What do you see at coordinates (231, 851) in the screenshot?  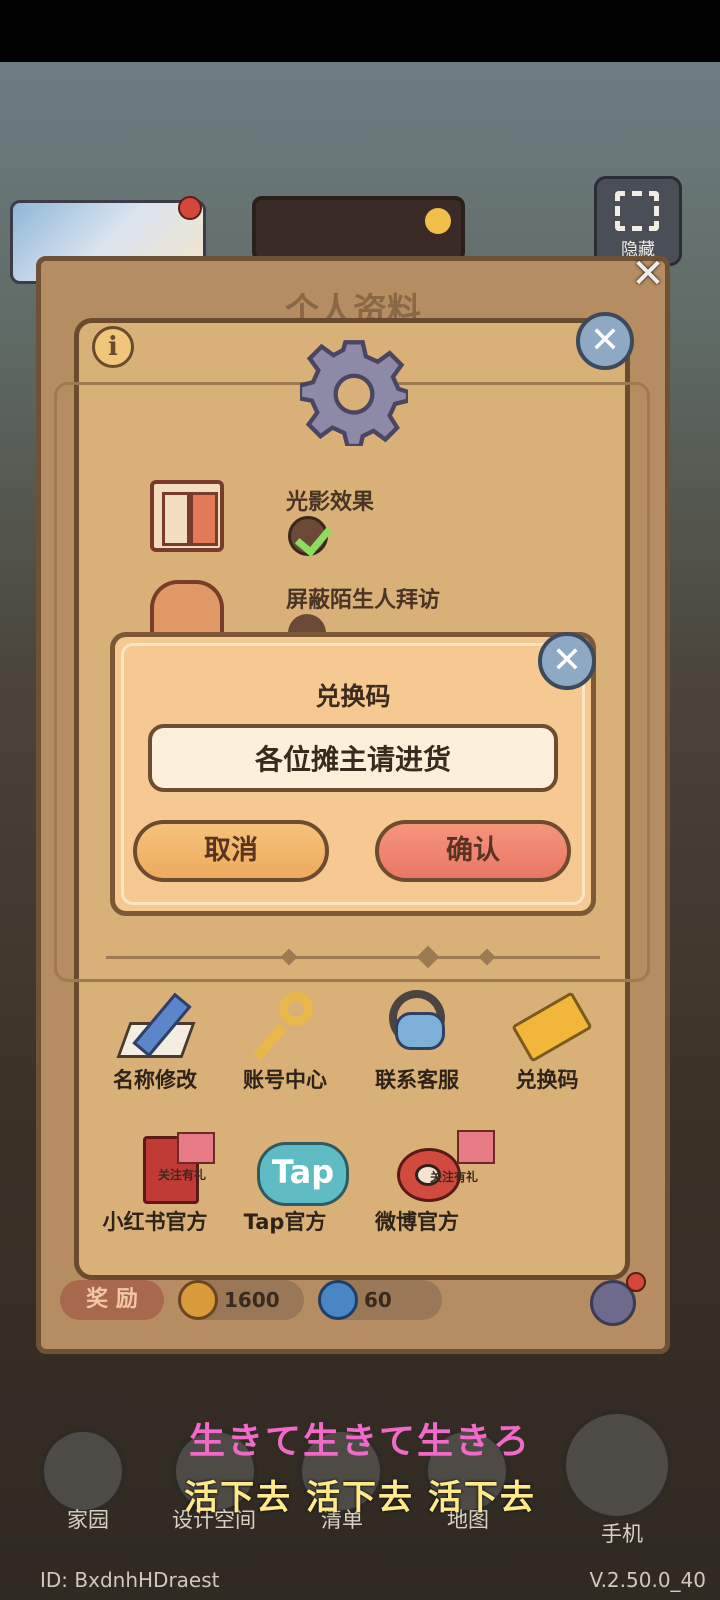 I see `cancel-button: 取消` at bounding box center [231, 851].